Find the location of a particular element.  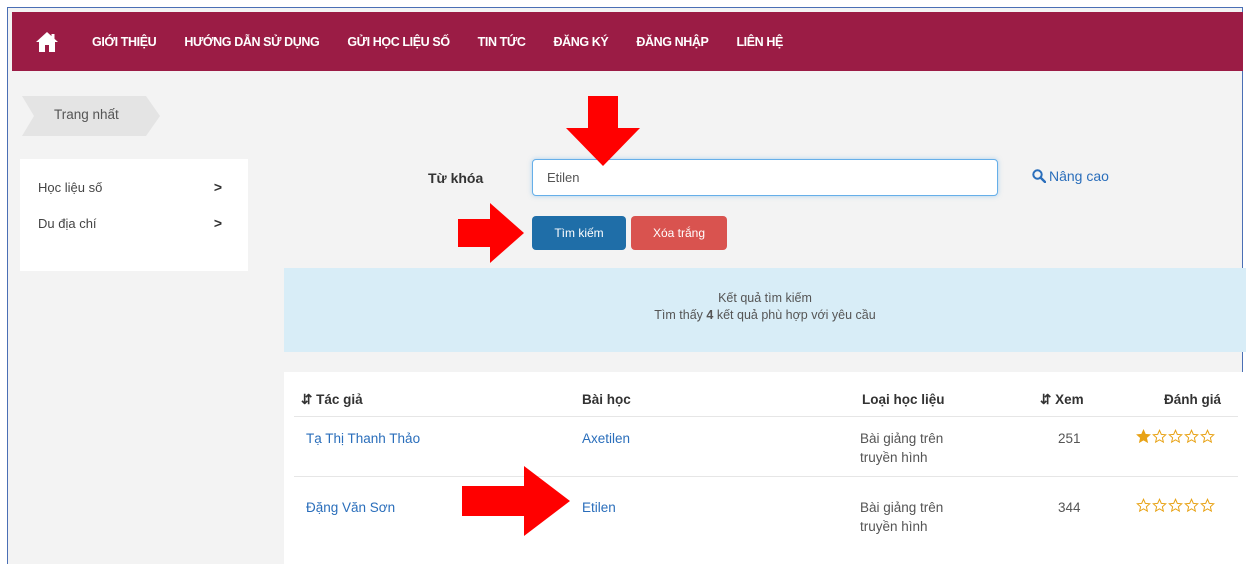

row2-author-link: Đặng Văn Sơn is located at coordinates (350, 507).